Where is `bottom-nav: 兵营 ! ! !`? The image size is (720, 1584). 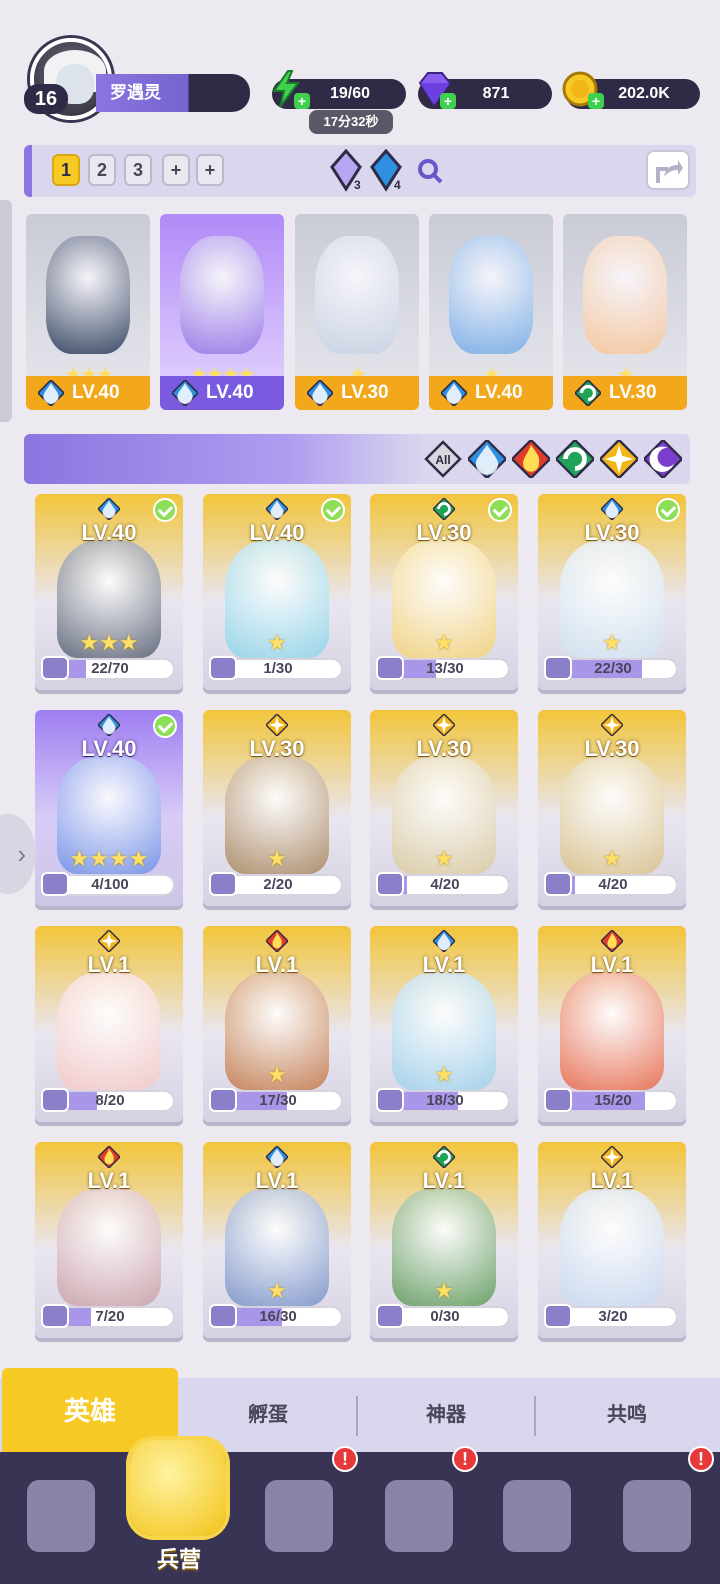 bottom-nav: 兵营 ! ! ! is located at coordinates (360, 1512).